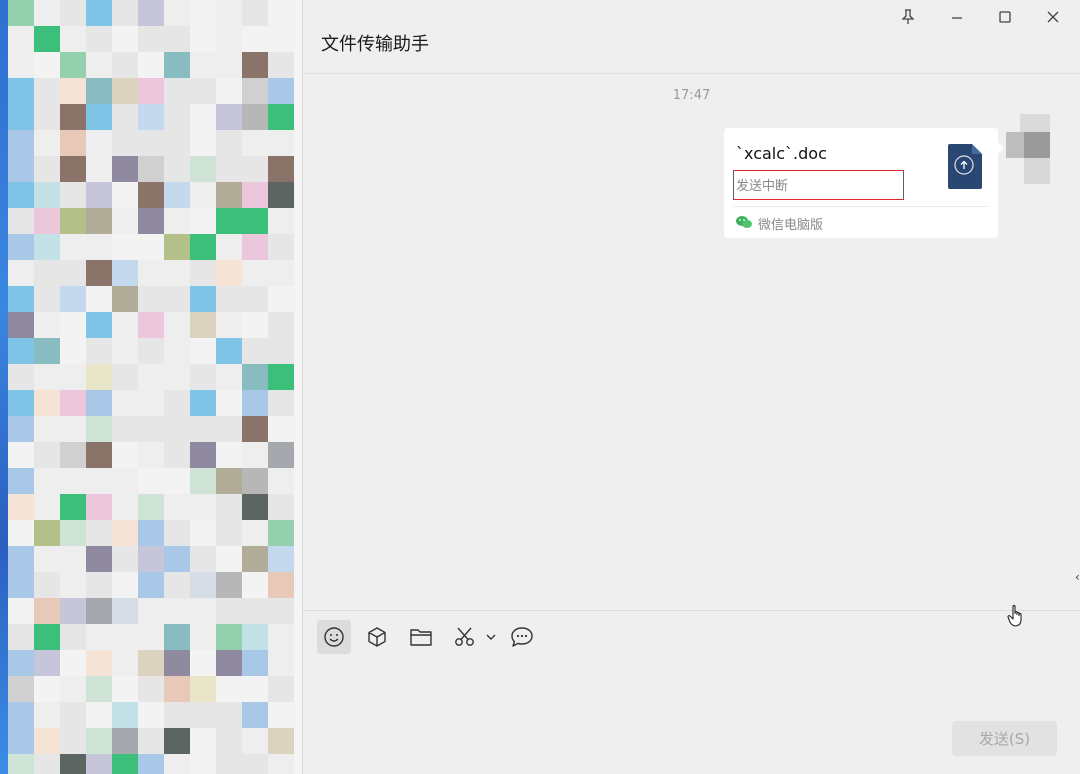 This screenshot has height=774, width=1080. I want to click on message-input, so click(691, 685).